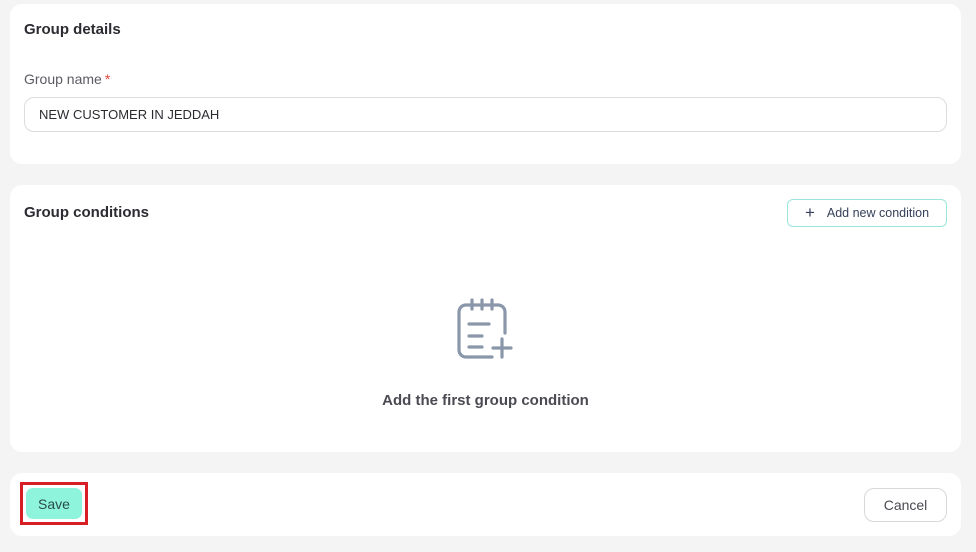 This screenshot has height=552, width=976. Describe the element at coordinates (905, 505) in the screenshot. I see `cancel-button: Cancel` at that location.